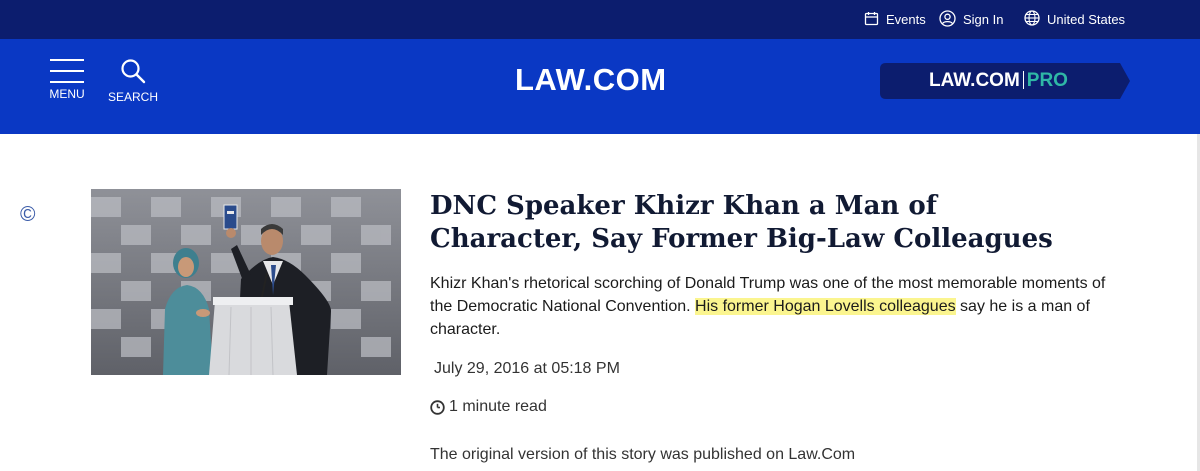  I want to click on search-icon, so click(133, 71).